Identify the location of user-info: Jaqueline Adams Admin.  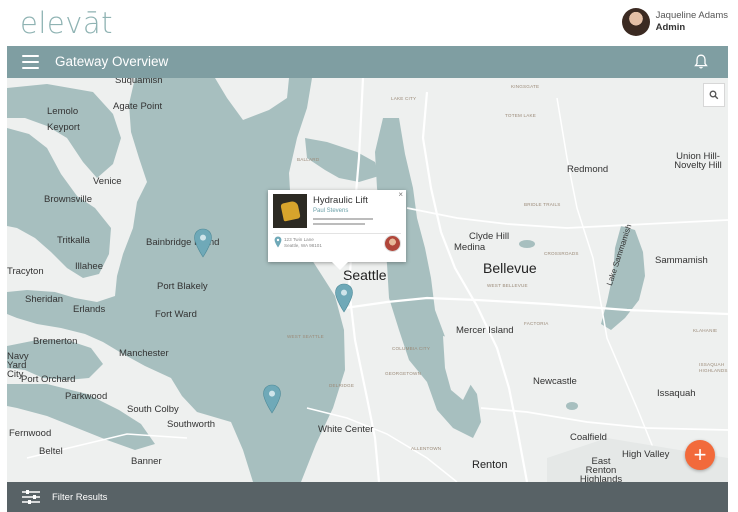
(692, 22).